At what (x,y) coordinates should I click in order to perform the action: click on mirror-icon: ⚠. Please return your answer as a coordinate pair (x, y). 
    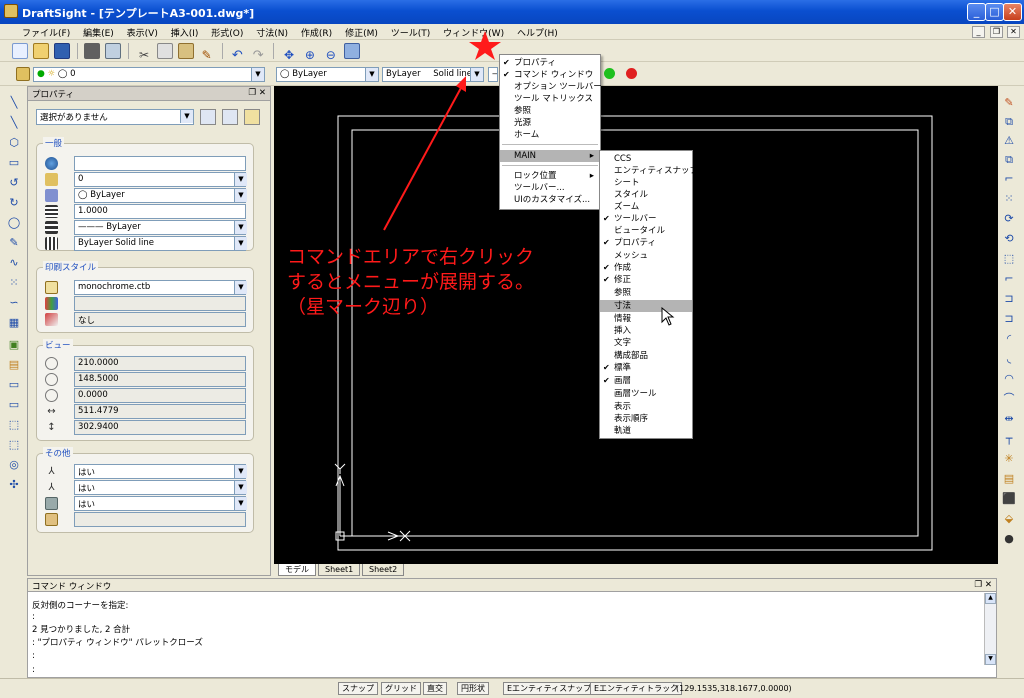
    Looking at the image, I should click on (1009, 141).